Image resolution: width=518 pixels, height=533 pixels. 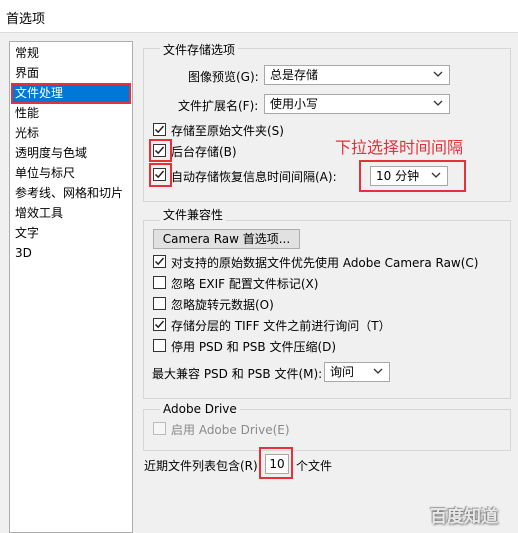 What do you see at coordinates (227, 131) in the screenshot?
I see `save-to-original-folder-label: 存储至原始文件夹(S)` at bounding box center [227, 131].